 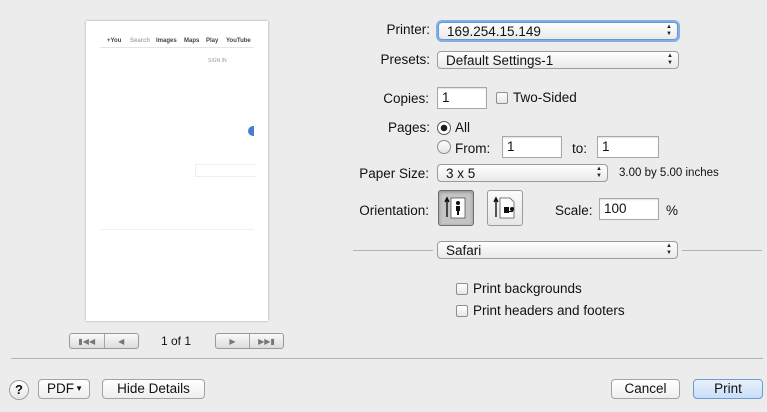 I want to click on print-button: Print, so click(x=728, y=389).